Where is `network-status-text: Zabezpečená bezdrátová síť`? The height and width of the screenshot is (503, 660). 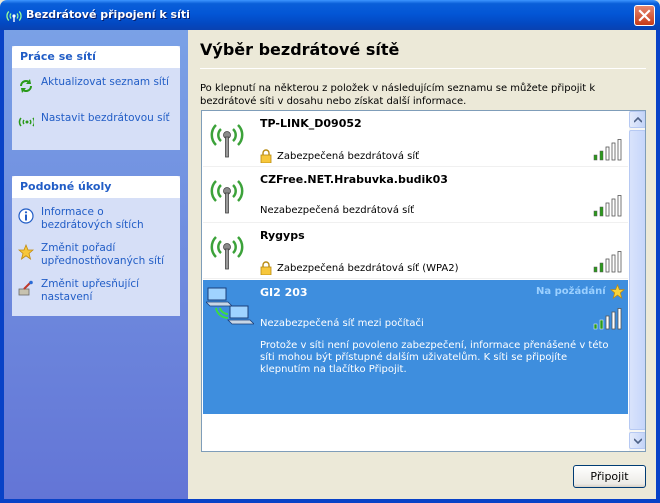 network-status-text: Zabezpečená bezdrátová síť is located at coordinates (348, 156).